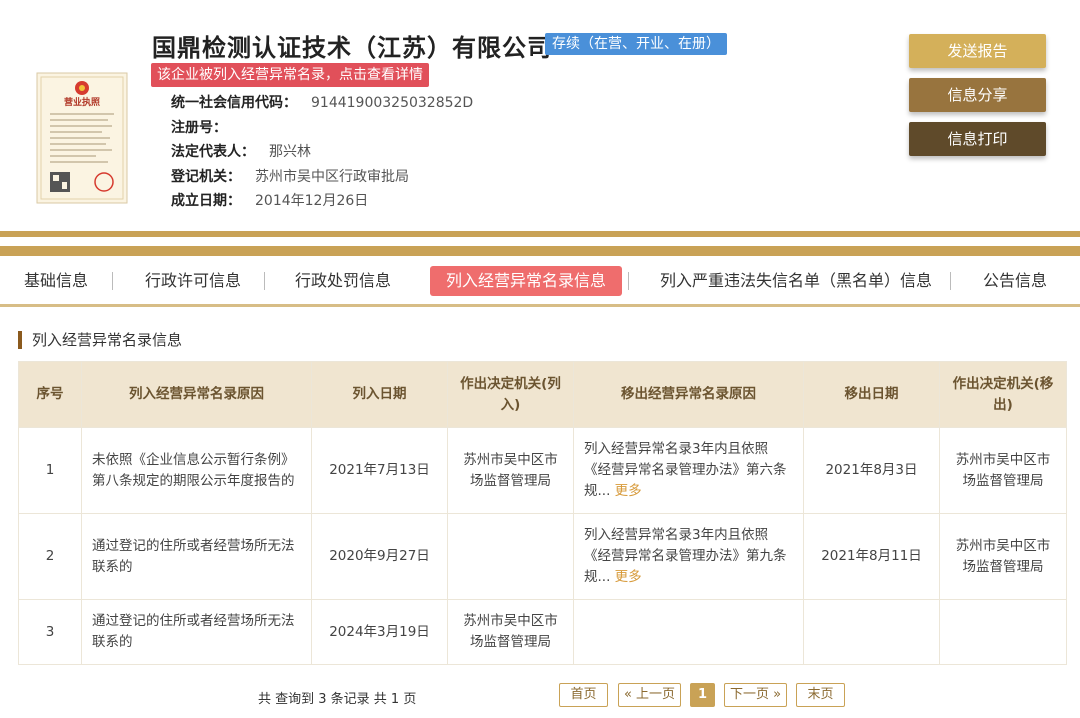  What do you see at coordinates (977, 51) in the screenshot?
I see `send-report-button: 发送报告` at bounding box center [977, 51].